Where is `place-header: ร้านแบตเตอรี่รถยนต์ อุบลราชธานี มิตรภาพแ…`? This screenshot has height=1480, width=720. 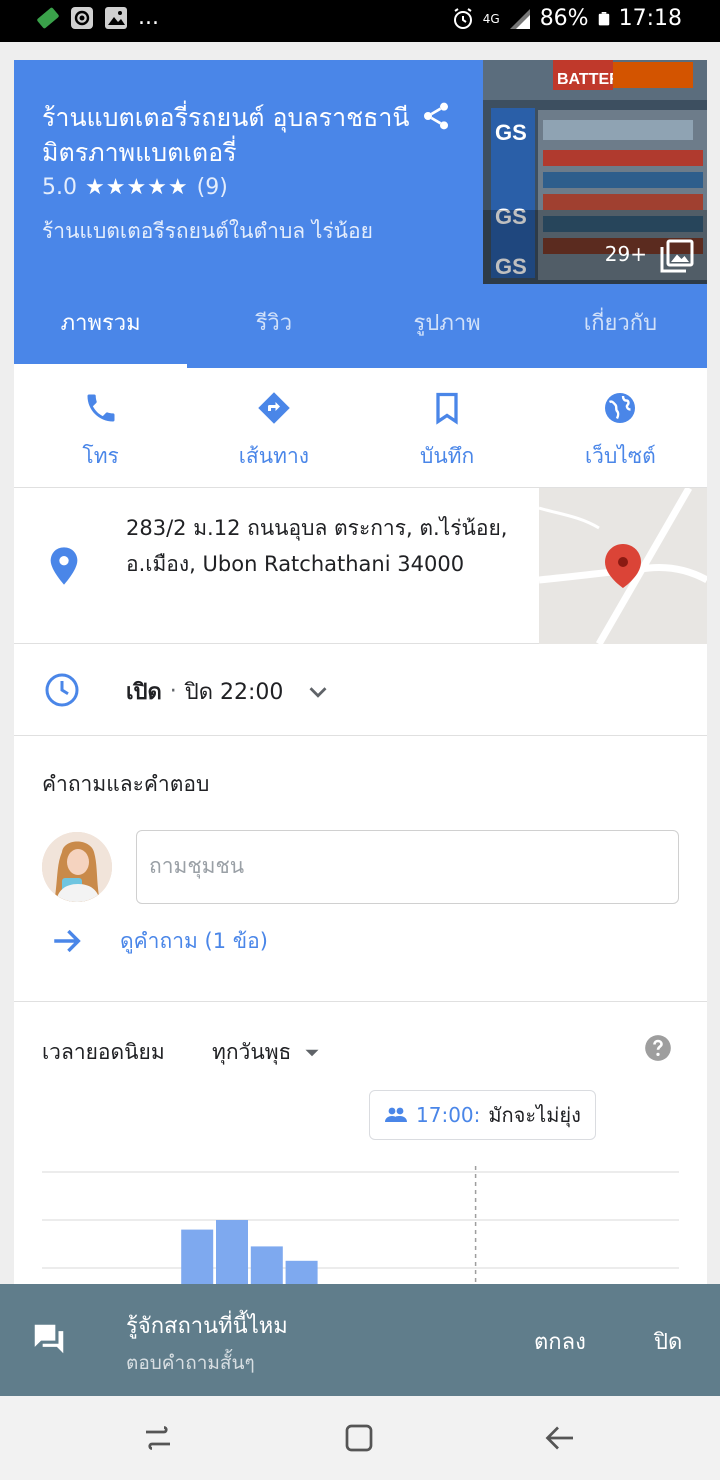
place-header: ร้านแบตเตอรี่รถยนต์ อุบลราชธานี มิตรภาพแ… is located at coordinates (360, 172).